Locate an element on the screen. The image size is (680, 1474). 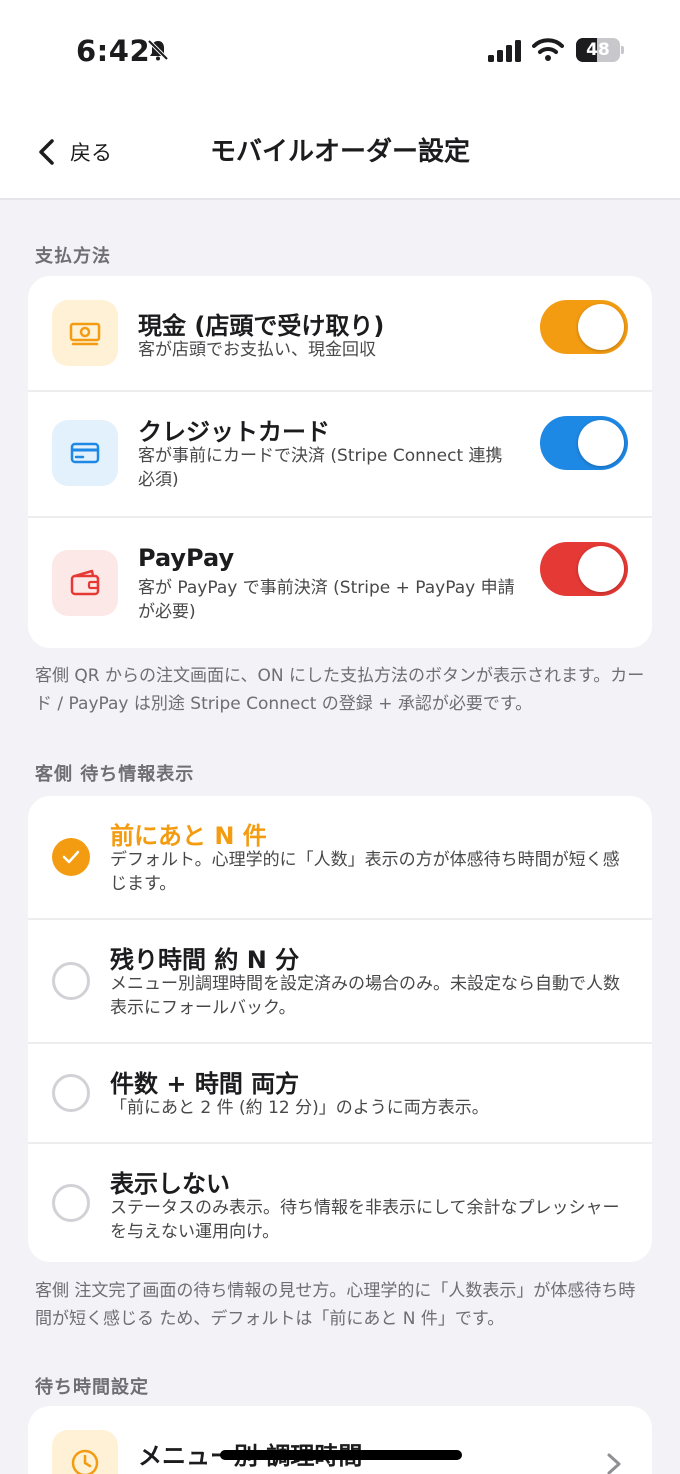
battery-icon: 48 is located at coordinates (600, 50).